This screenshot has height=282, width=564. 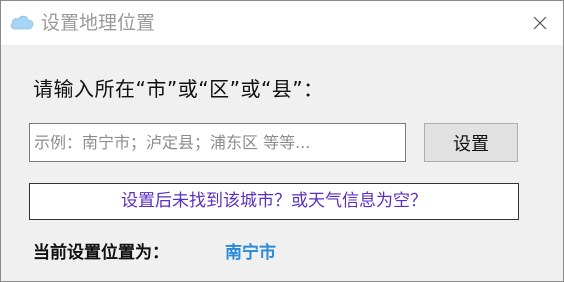 I want to click on location-prompt-label: 请输入所在“市”或“区”或“县”：, so click(x=178, y=89).